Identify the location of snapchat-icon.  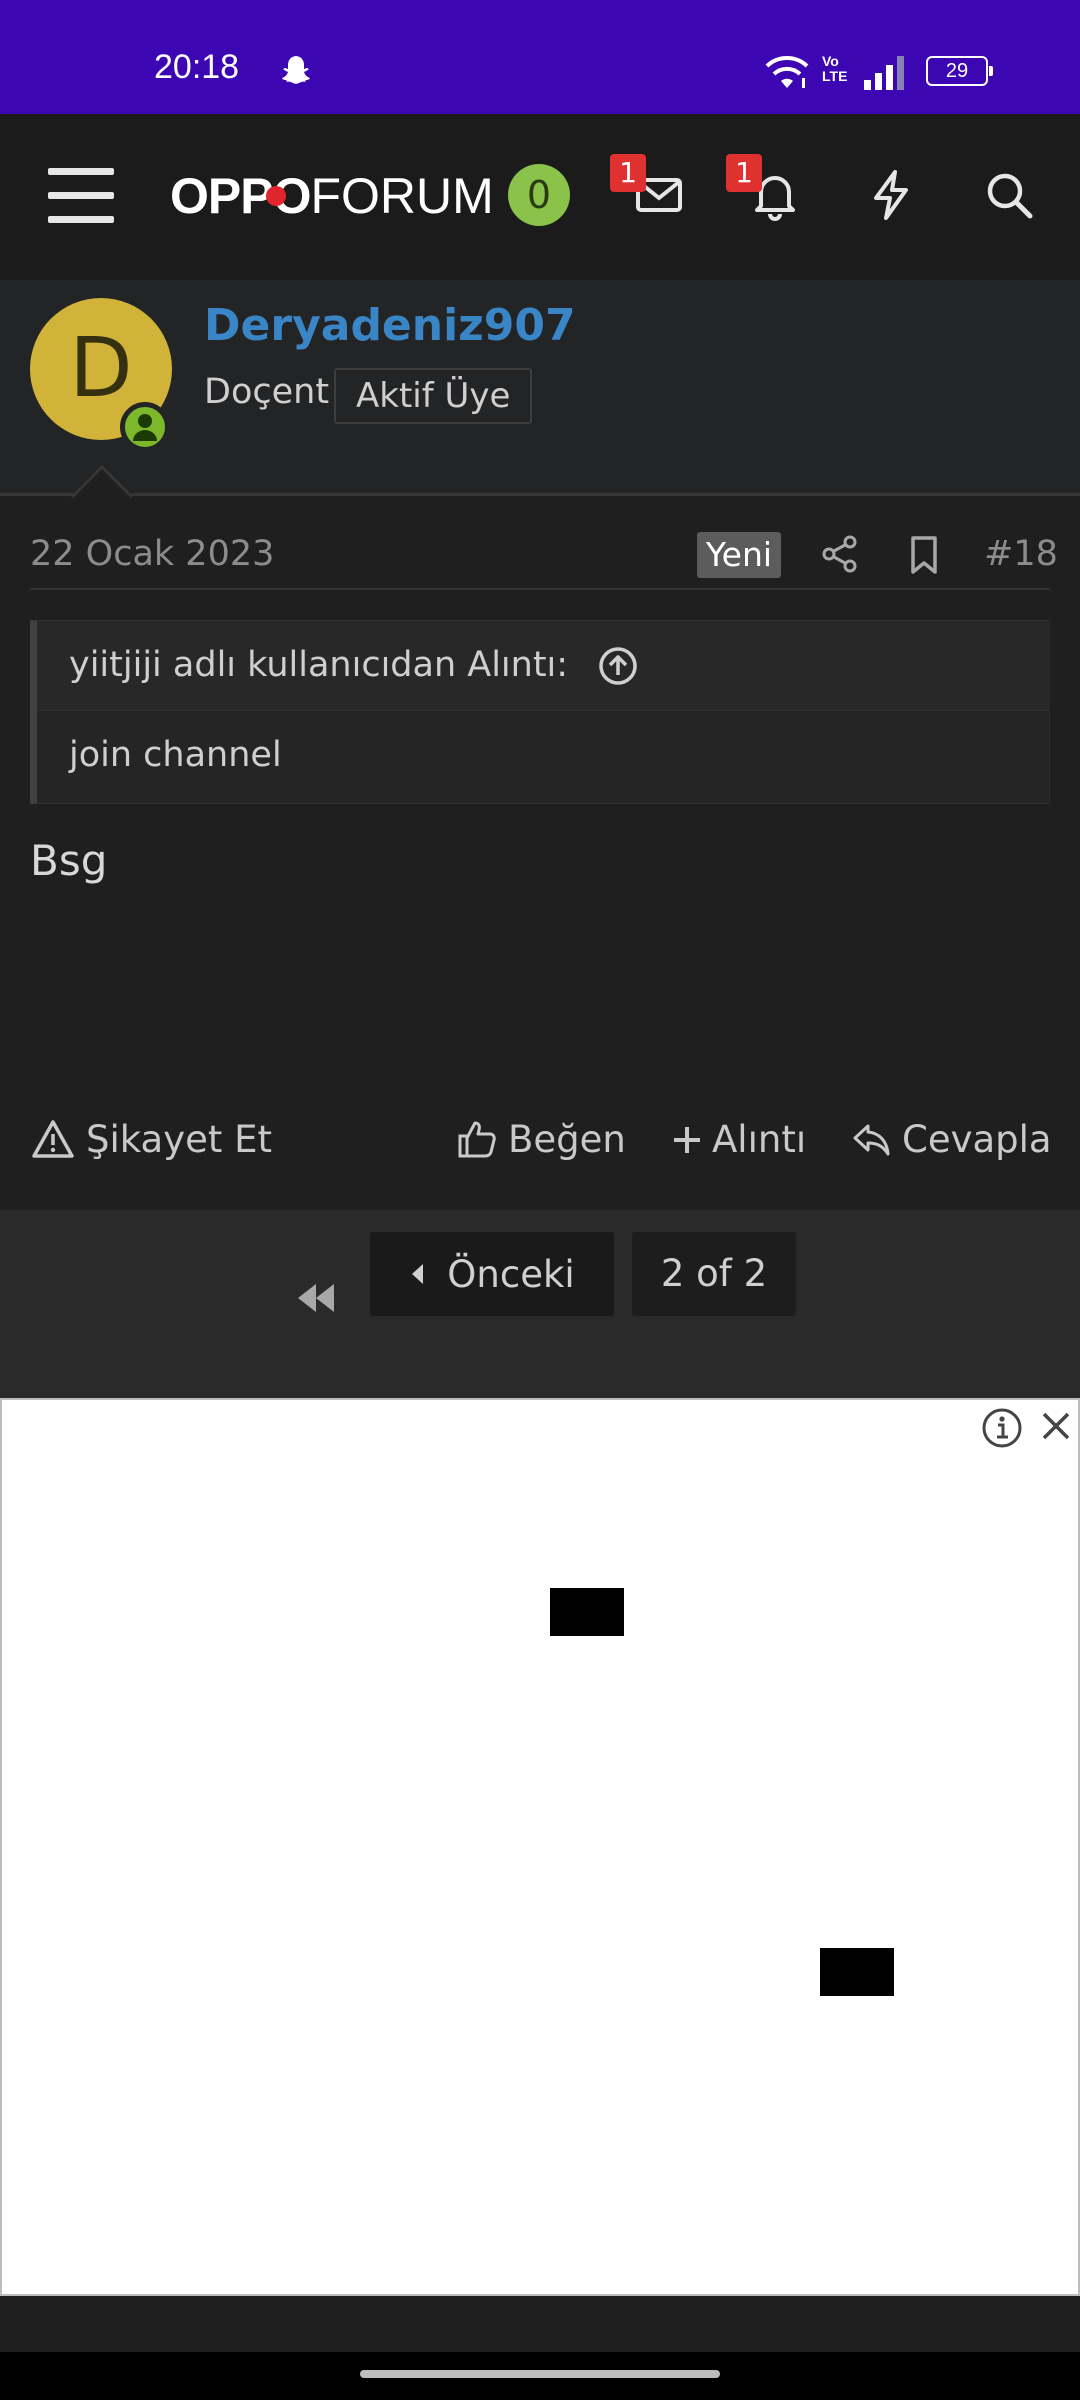
(296, 70).